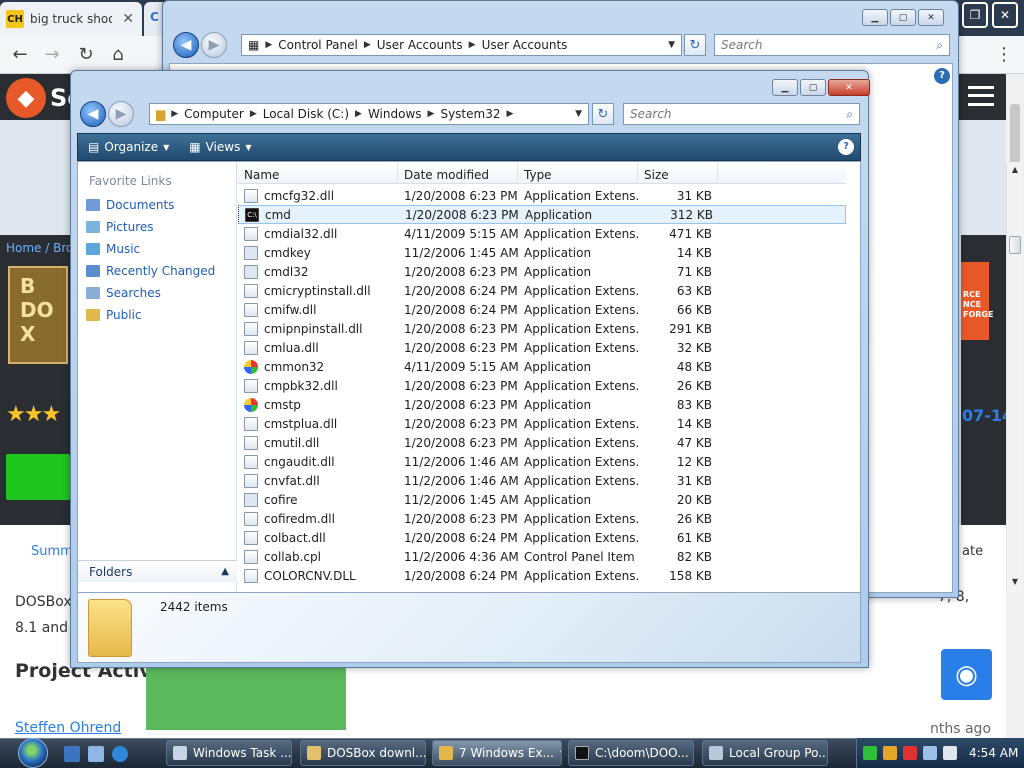  What do you see at coordinates (458, 173) in the screenshot?
I see `column-header-date: Date modified` at bounding box center [458, 173].